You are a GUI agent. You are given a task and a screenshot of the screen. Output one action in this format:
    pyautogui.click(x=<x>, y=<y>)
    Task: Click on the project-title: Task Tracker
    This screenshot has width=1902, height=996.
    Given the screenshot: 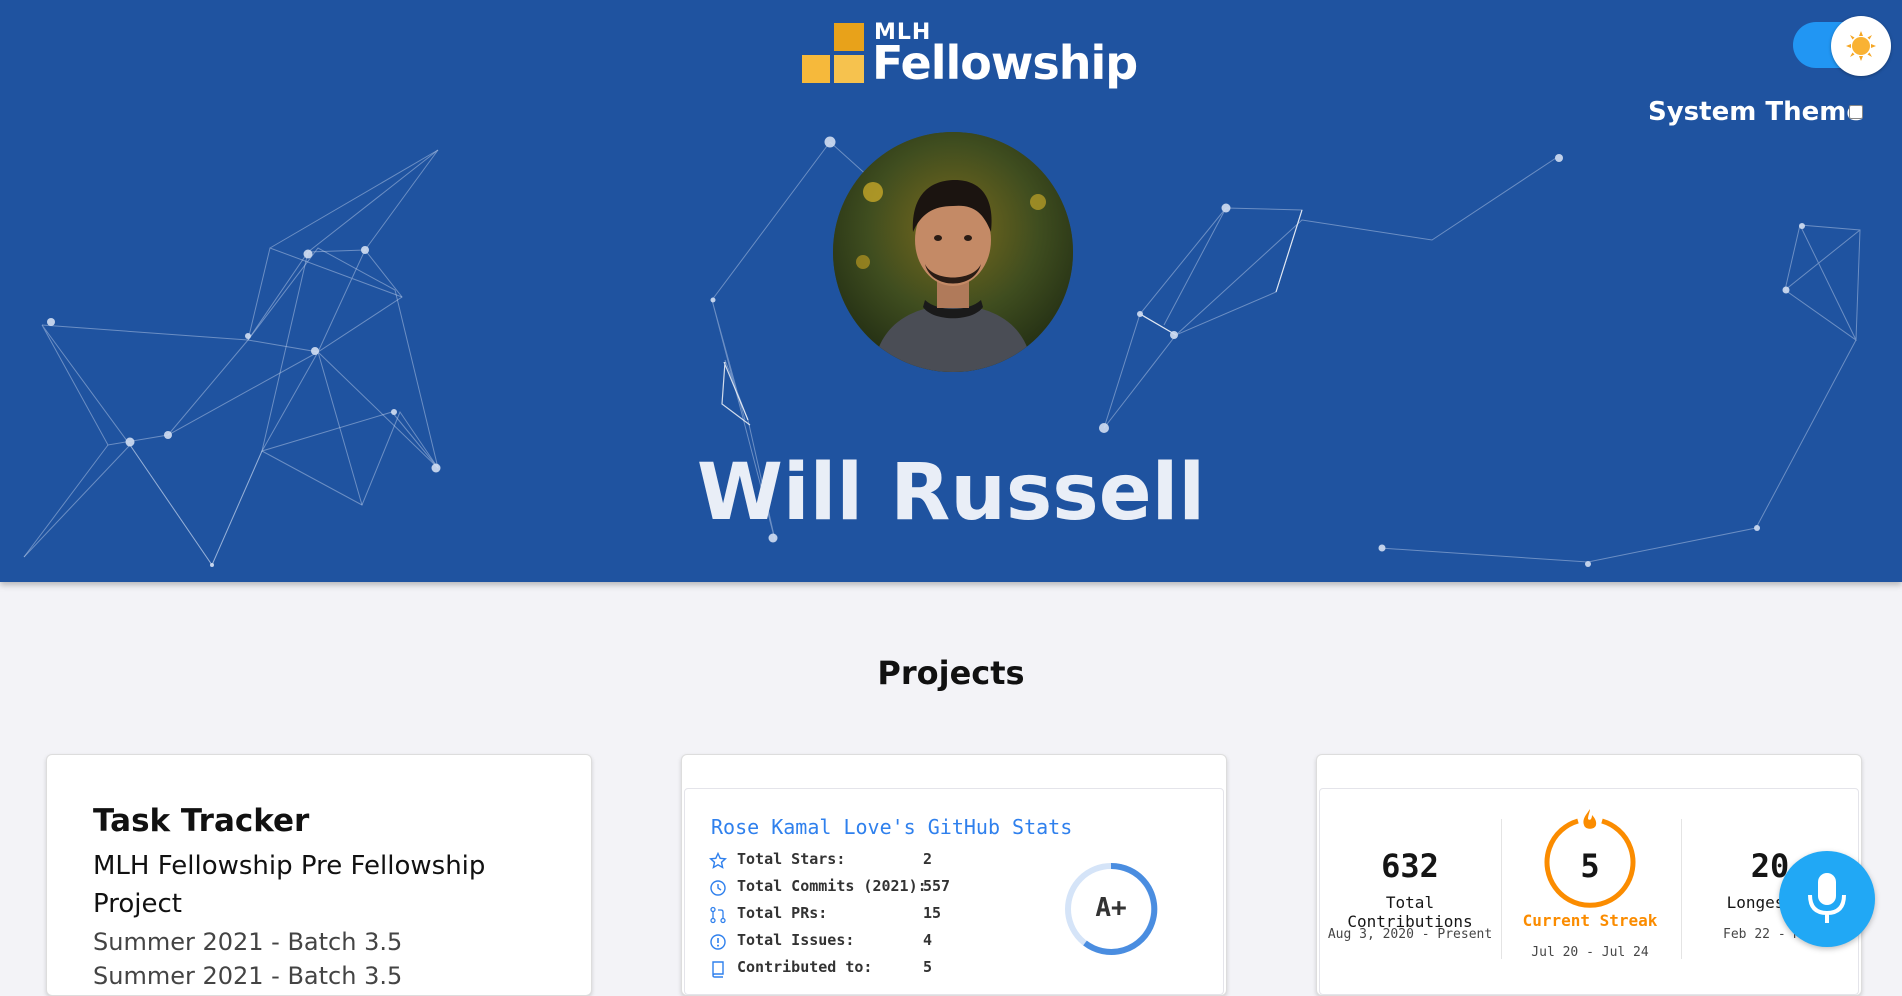 What is the action you would take?
    pyautogui.click(x=201, y=821)
    